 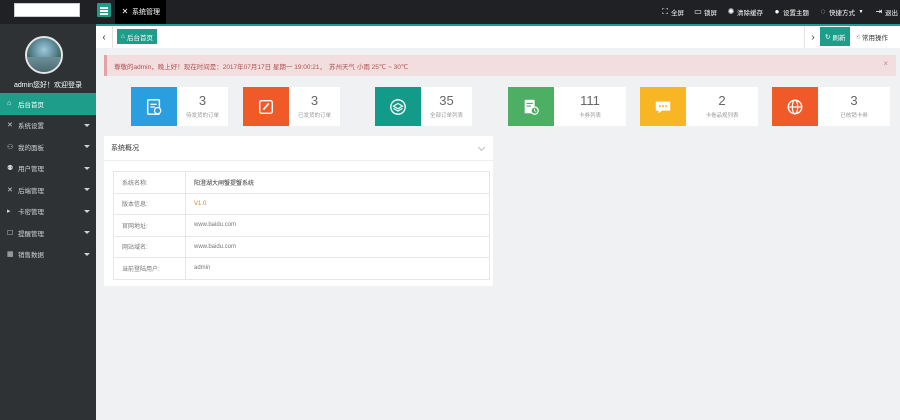 I want to click on stat-value: 2, so click(x=722, y=100).